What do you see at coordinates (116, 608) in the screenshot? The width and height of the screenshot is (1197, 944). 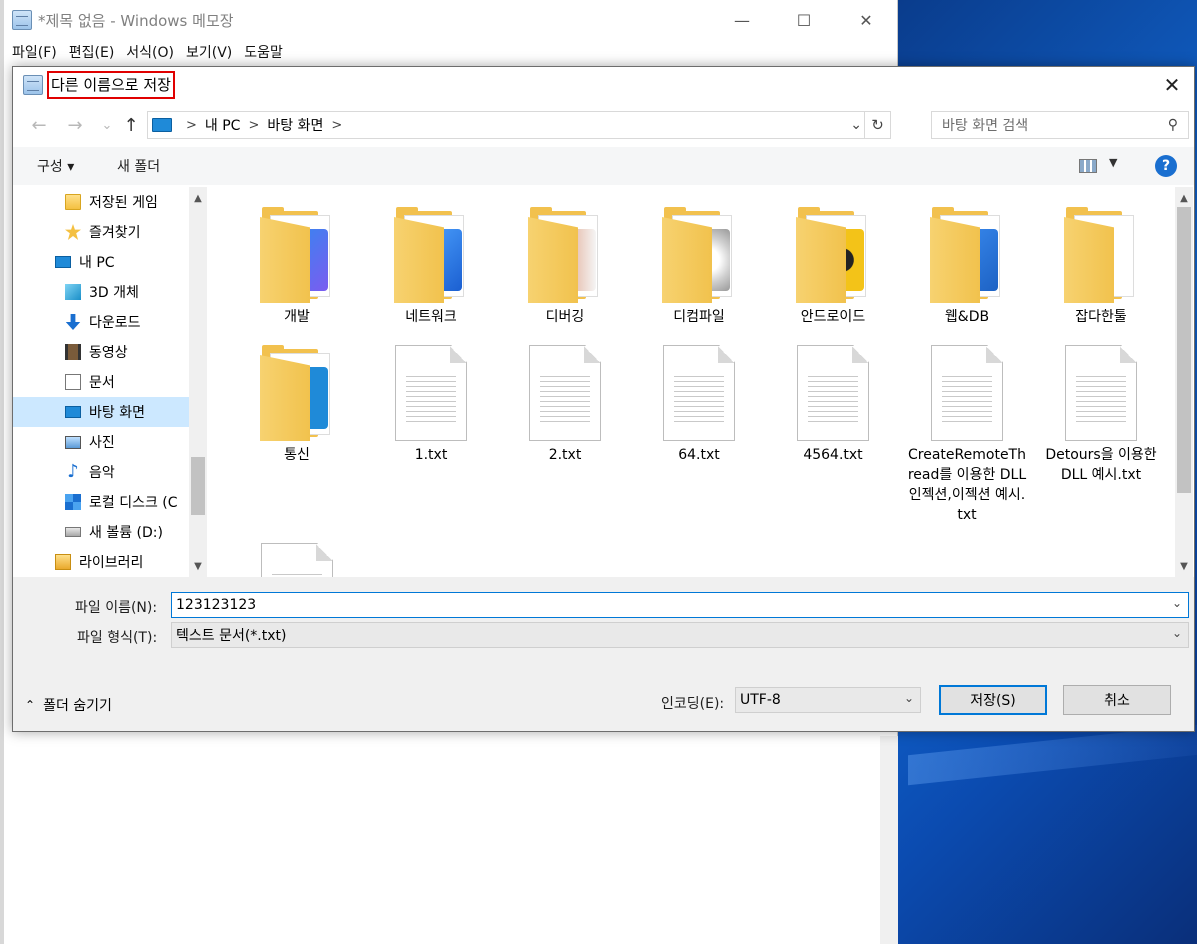 I see `filename-label: 파일 이름(N):` at bounding box center [116, 608].